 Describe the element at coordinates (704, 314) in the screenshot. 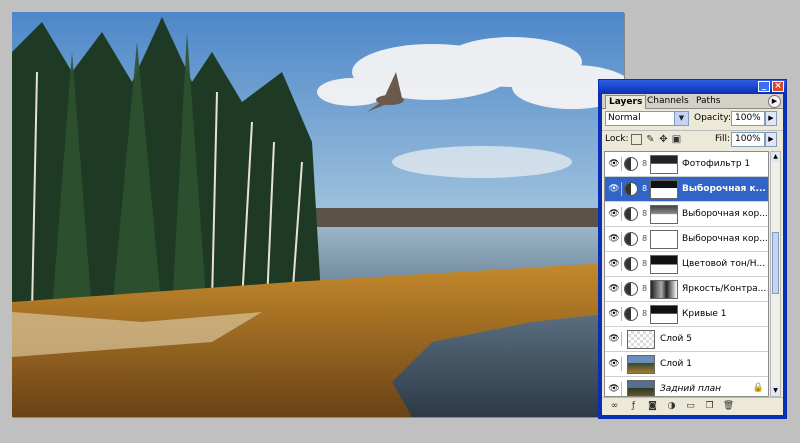

I see `layer-name: Кривые 1` at that location.